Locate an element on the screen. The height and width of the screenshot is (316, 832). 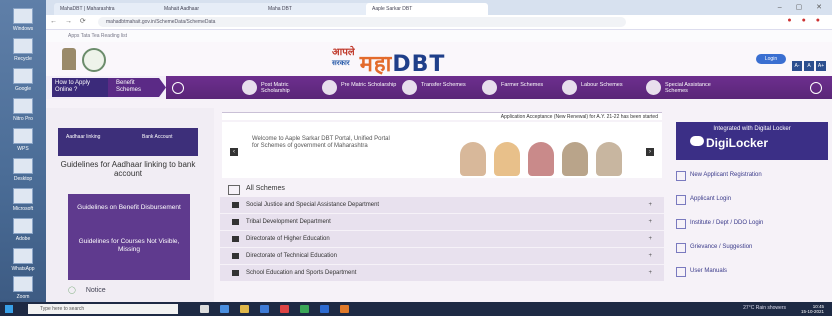
browser-toolbar-icons: ● ● ● is located at coordinates (805, 20).